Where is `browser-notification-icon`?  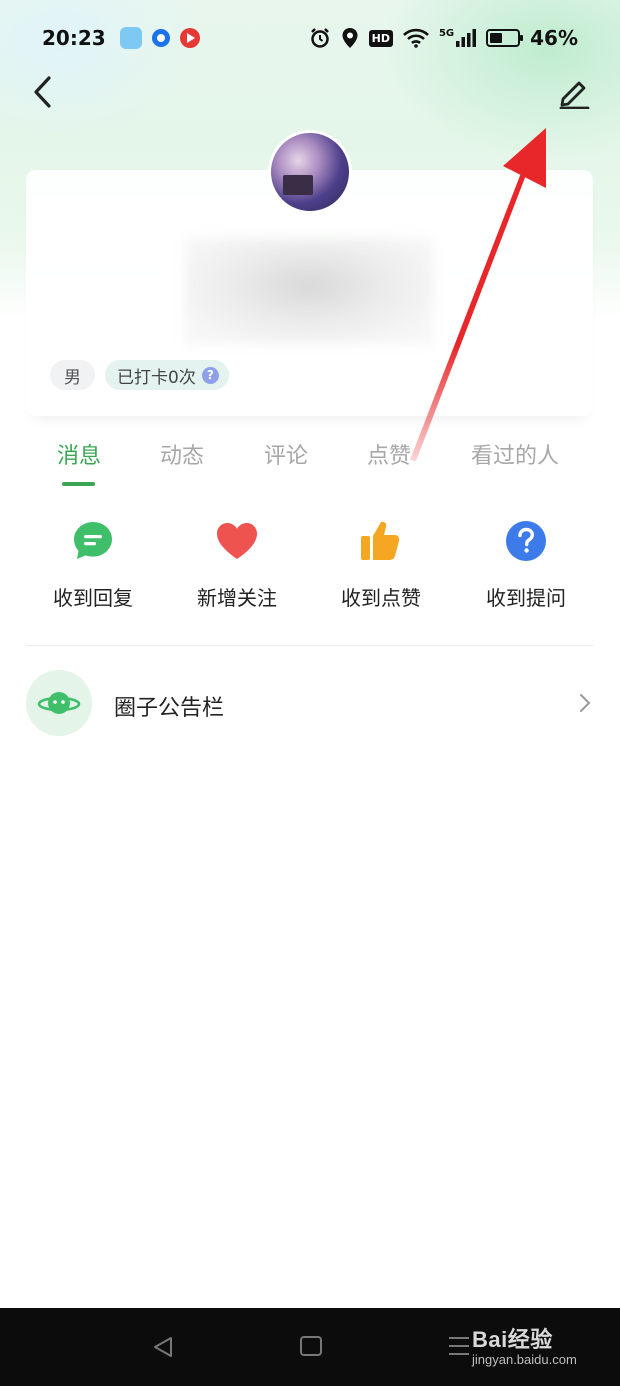 browser-notification-icon is located at coordinates (160, 38).